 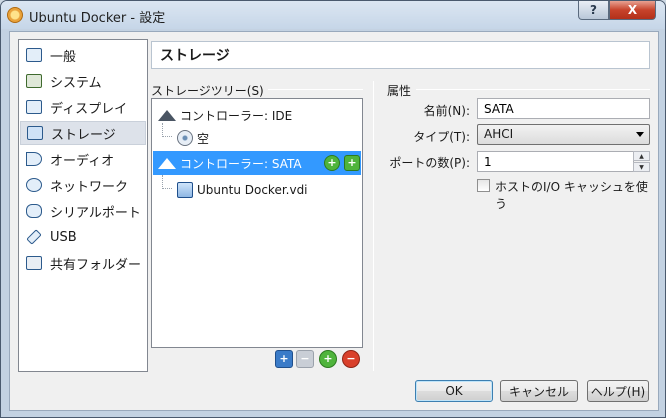 I want to click on name-label: 名前(N):, so click(x=446, y=111).